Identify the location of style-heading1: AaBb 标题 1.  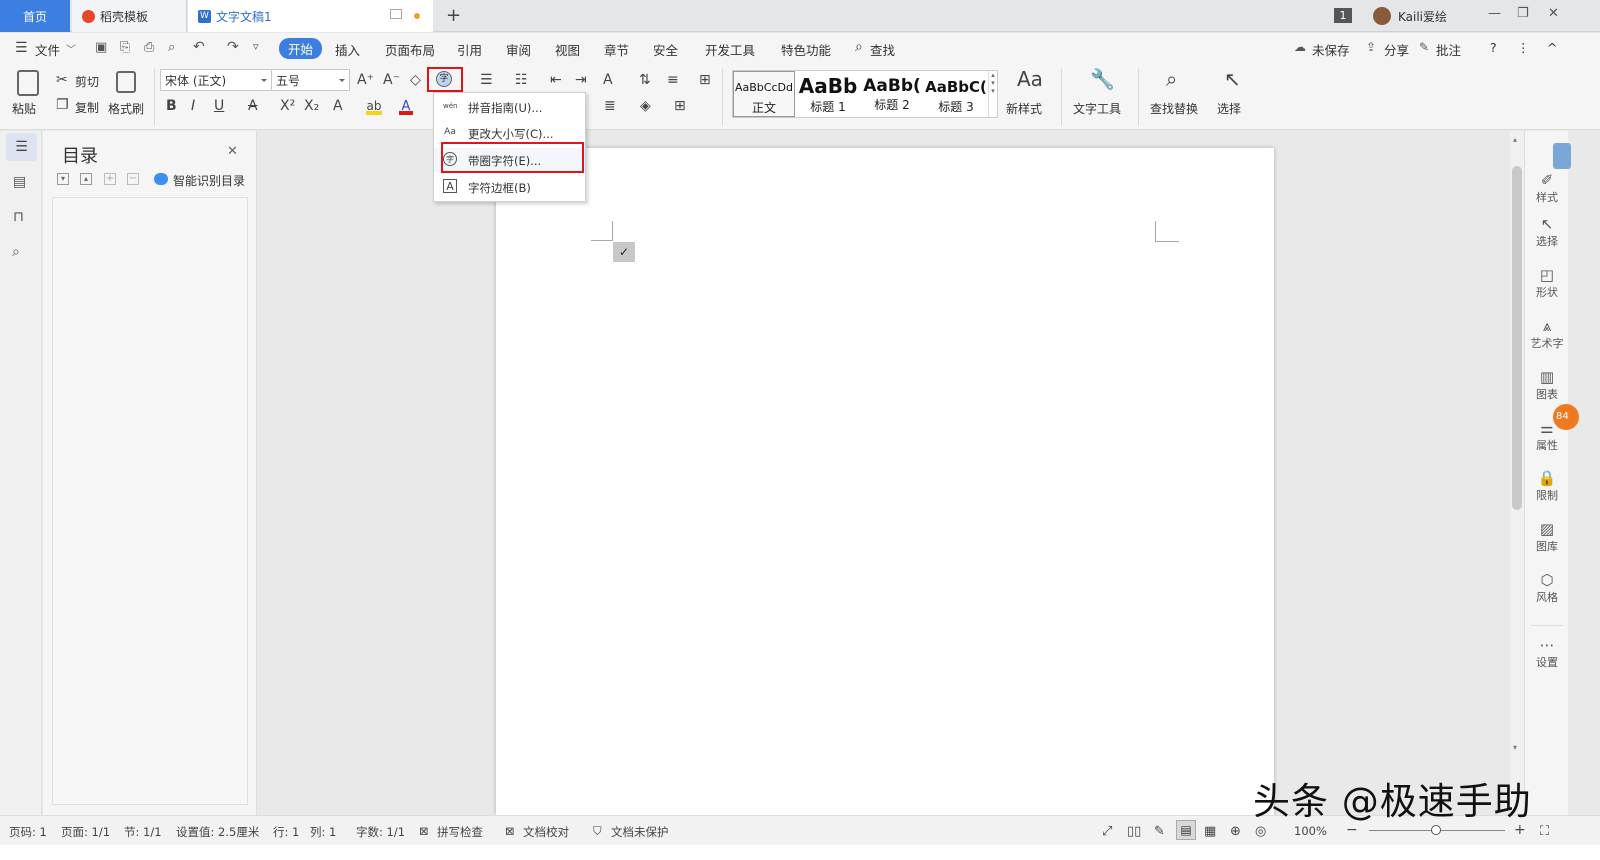
(828, 94).